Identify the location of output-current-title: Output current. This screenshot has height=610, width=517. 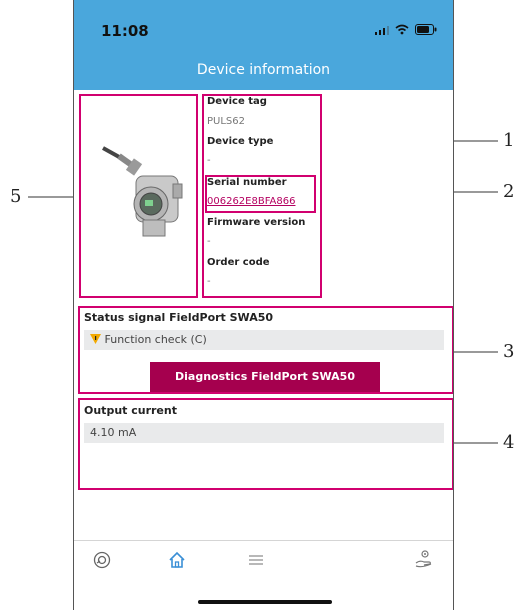
(130, 410).